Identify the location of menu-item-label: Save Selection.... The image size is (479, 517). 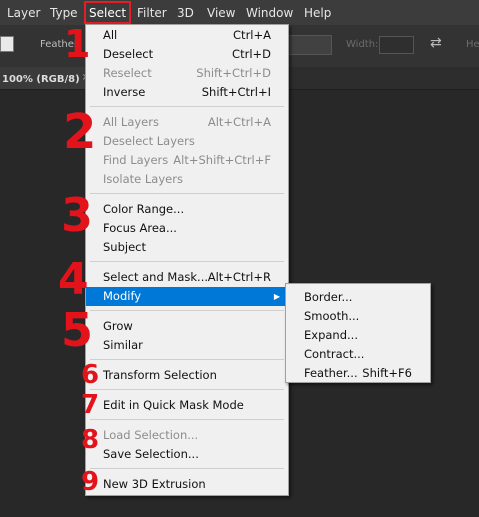
(151, 454).